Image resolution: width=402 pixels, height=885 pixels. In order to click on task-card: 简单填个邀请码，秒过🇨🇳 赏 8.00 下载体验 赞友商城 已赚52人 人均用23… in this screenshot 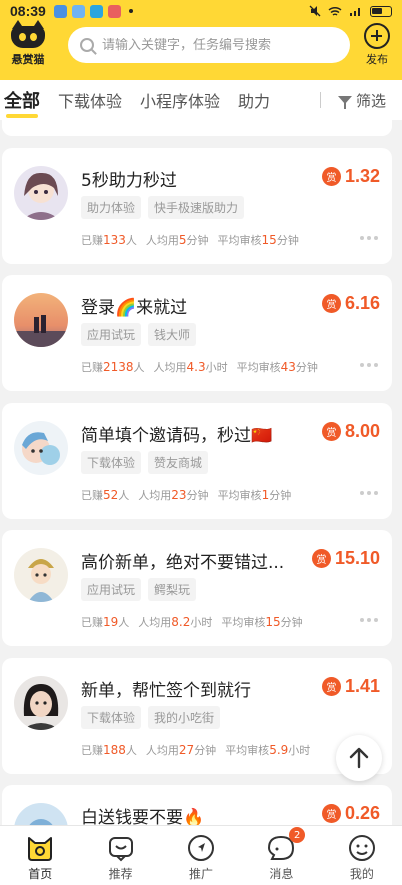, I will do `click(197, 461)`.